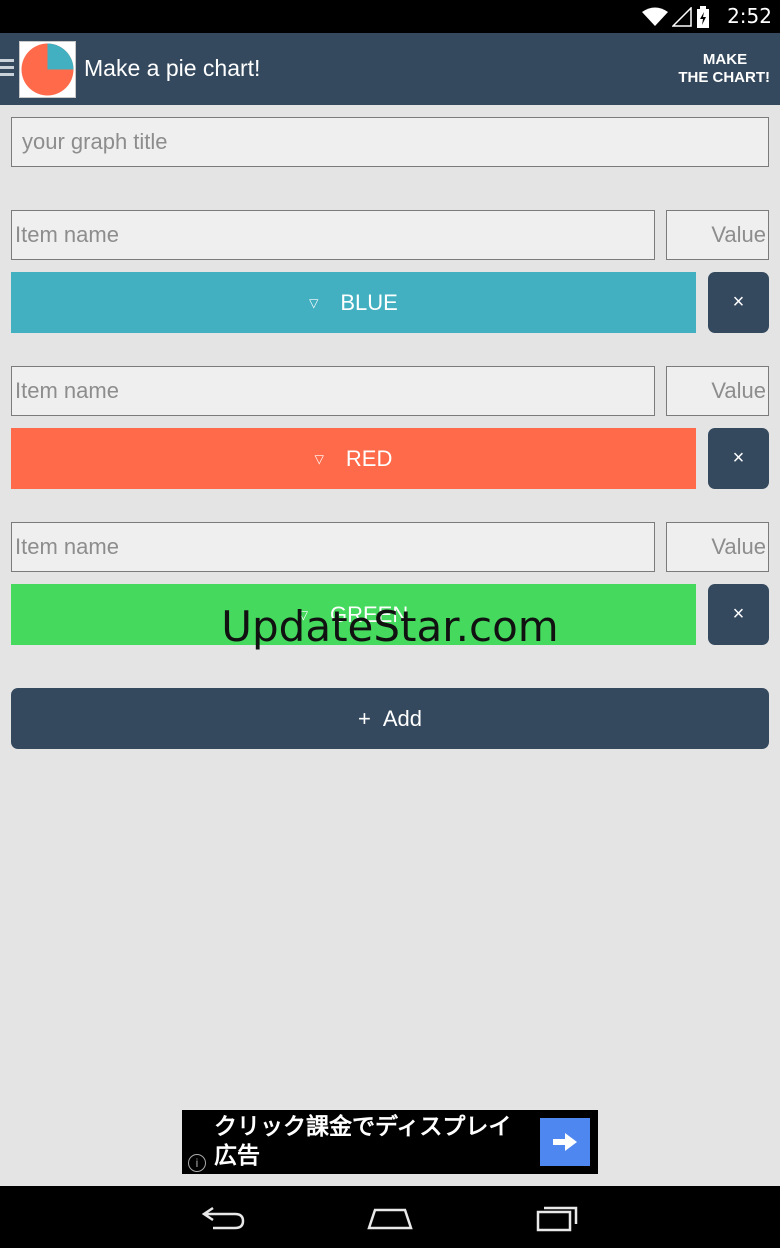 The height and width of the screenshot is (1248, 780). What do you see at coordinates (565, 1142) in the screenshot?
I see `arrow-right-icon` at bounding box center [565, 1142].